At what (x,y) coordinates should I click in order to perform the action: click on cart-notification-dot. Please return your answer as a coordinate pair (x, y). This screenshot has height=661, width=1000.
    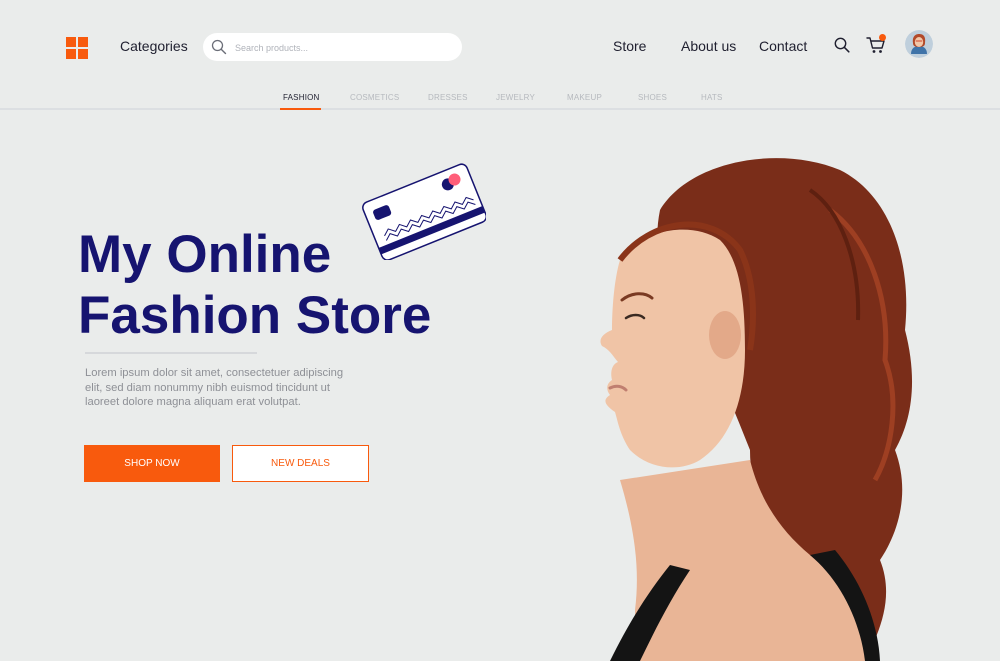
    Looking at the image, I should click on (882, 37).